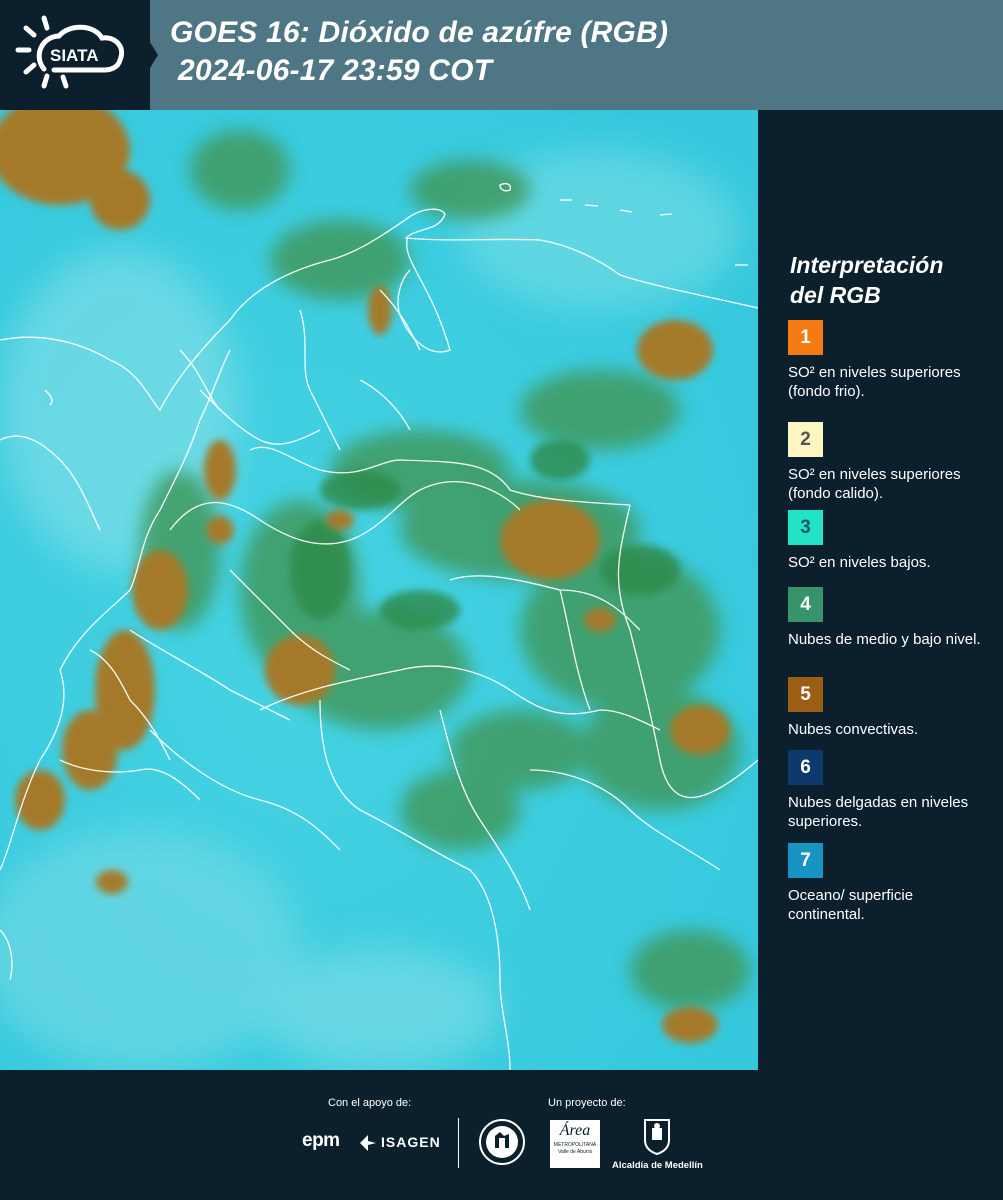  Describe the element at coordinates (805, 860) in the screenshot. I see `legend-swatch: 7` at that location.